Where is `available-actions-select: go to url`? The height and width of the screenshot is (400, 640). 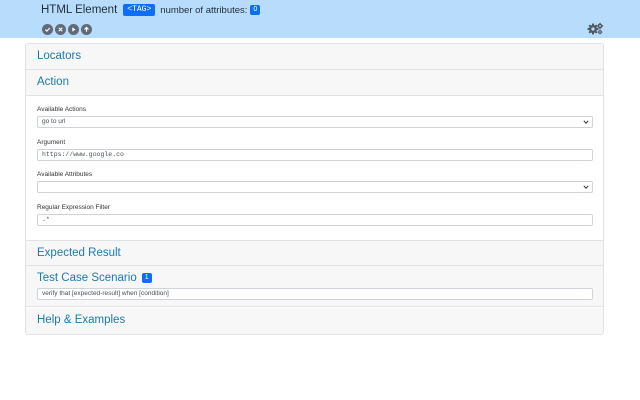 available-actions-select: go to url is located at coordinates (315, 122).